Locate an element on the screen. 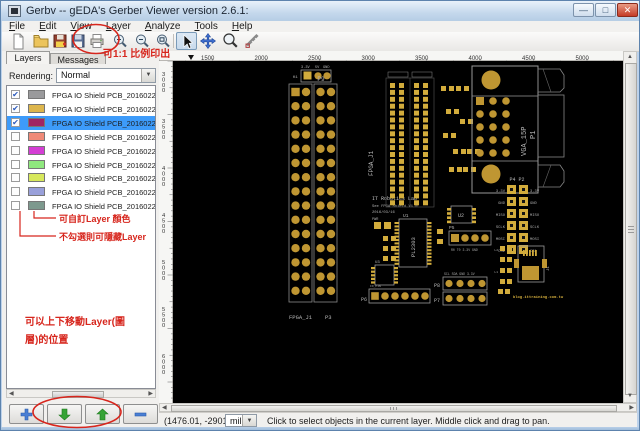 This screenshot has width=640, height=431. tab-layers: Layers is located at coordinates (28, 57).